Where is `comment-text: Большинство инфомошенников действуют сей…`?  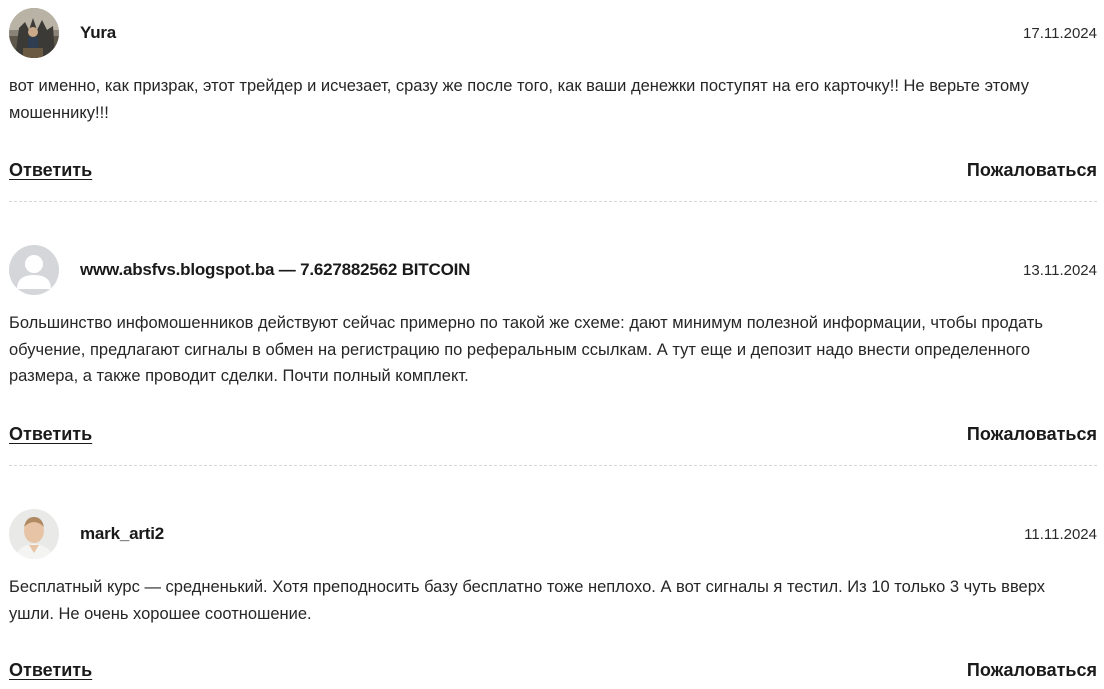
comment-text: Большинство инфомошенников действуют сей… is located at coordinates (526, 349).